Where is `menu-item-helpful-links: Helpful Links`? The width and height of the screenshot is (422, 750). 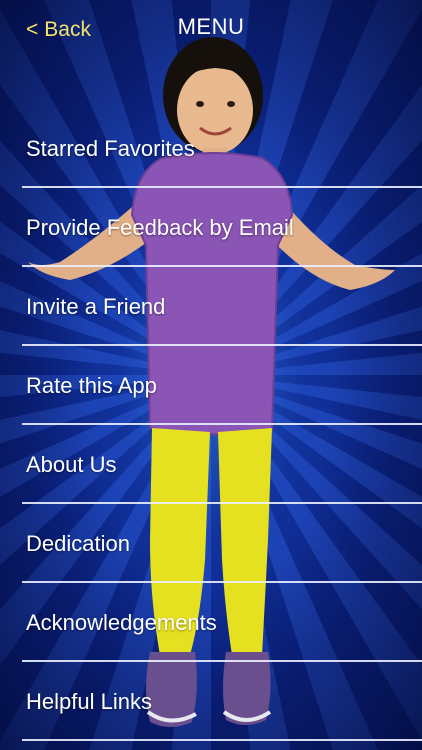
menu-item-helpful-links: Helpful Links is located at coordinates (222, 701).